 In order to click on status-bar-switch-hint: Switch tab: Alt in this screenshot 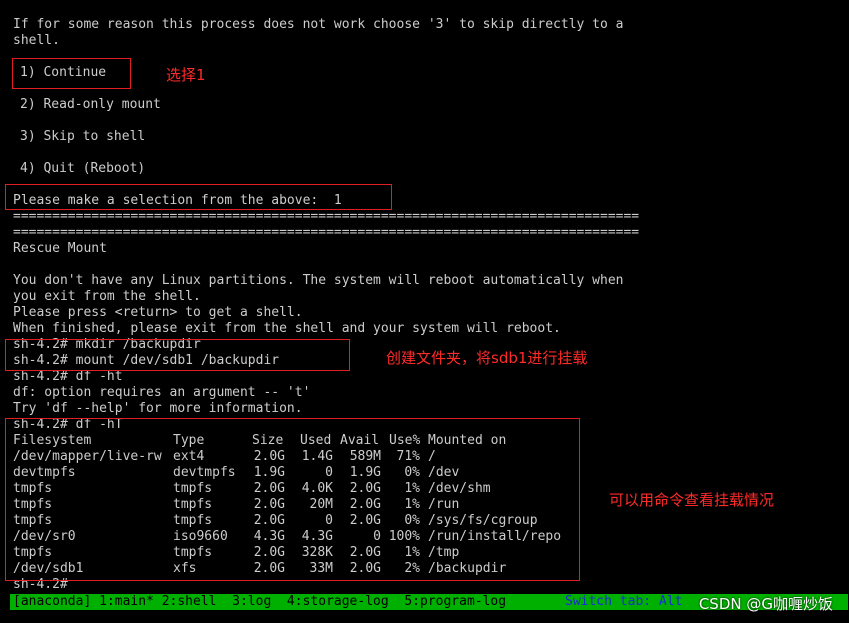, I will do `click(624, 601)`.